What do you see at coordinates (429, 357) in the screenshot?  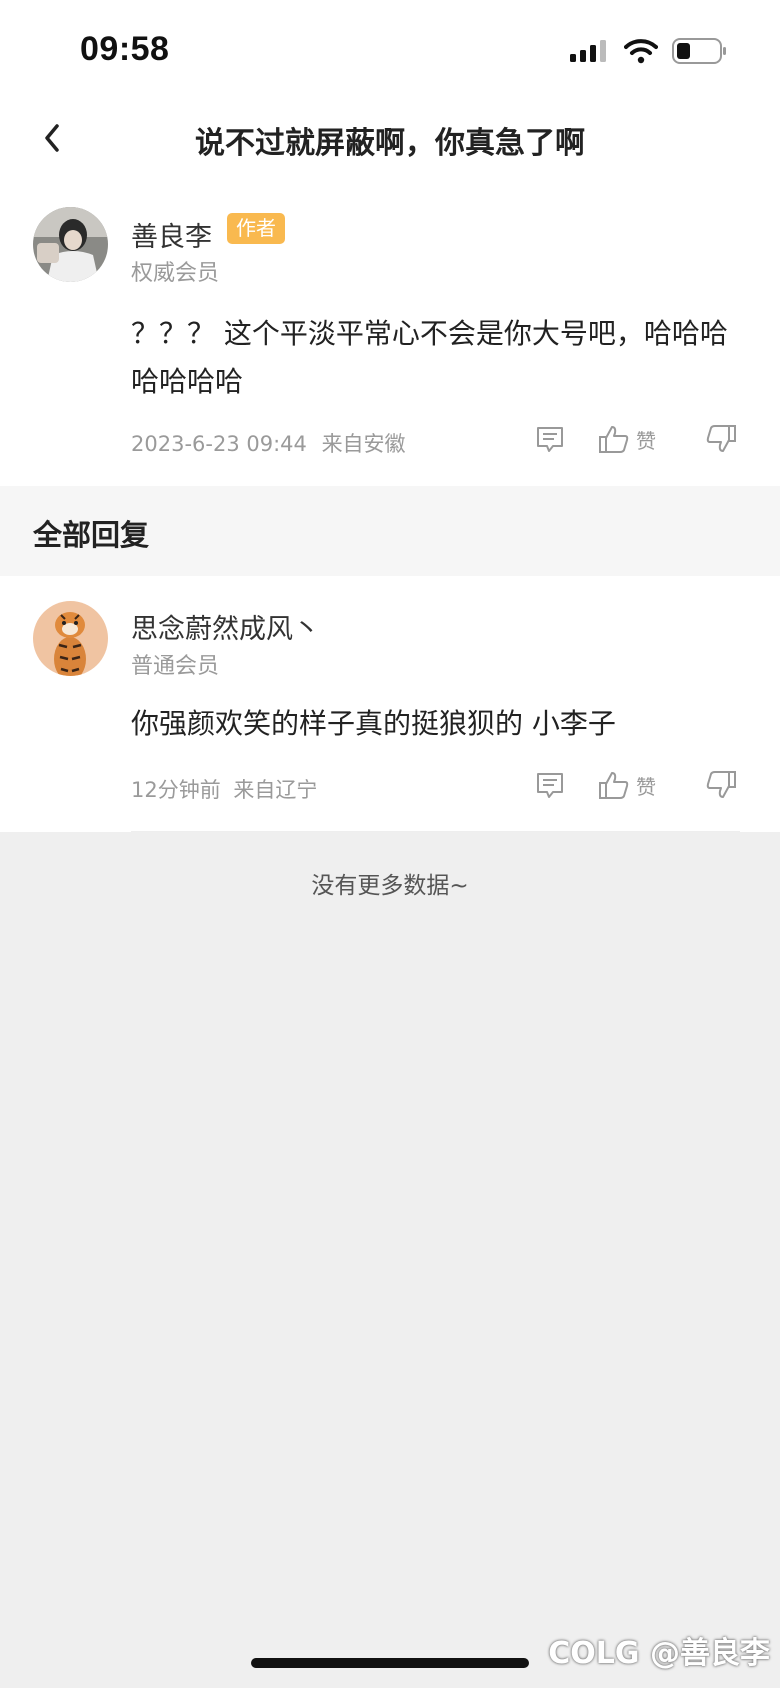 I see `comment-content: ？？？ 这个平淡平常心不会是你大号吧，哈哈哈哈哈哈哈` at bounding box center [429, 357].